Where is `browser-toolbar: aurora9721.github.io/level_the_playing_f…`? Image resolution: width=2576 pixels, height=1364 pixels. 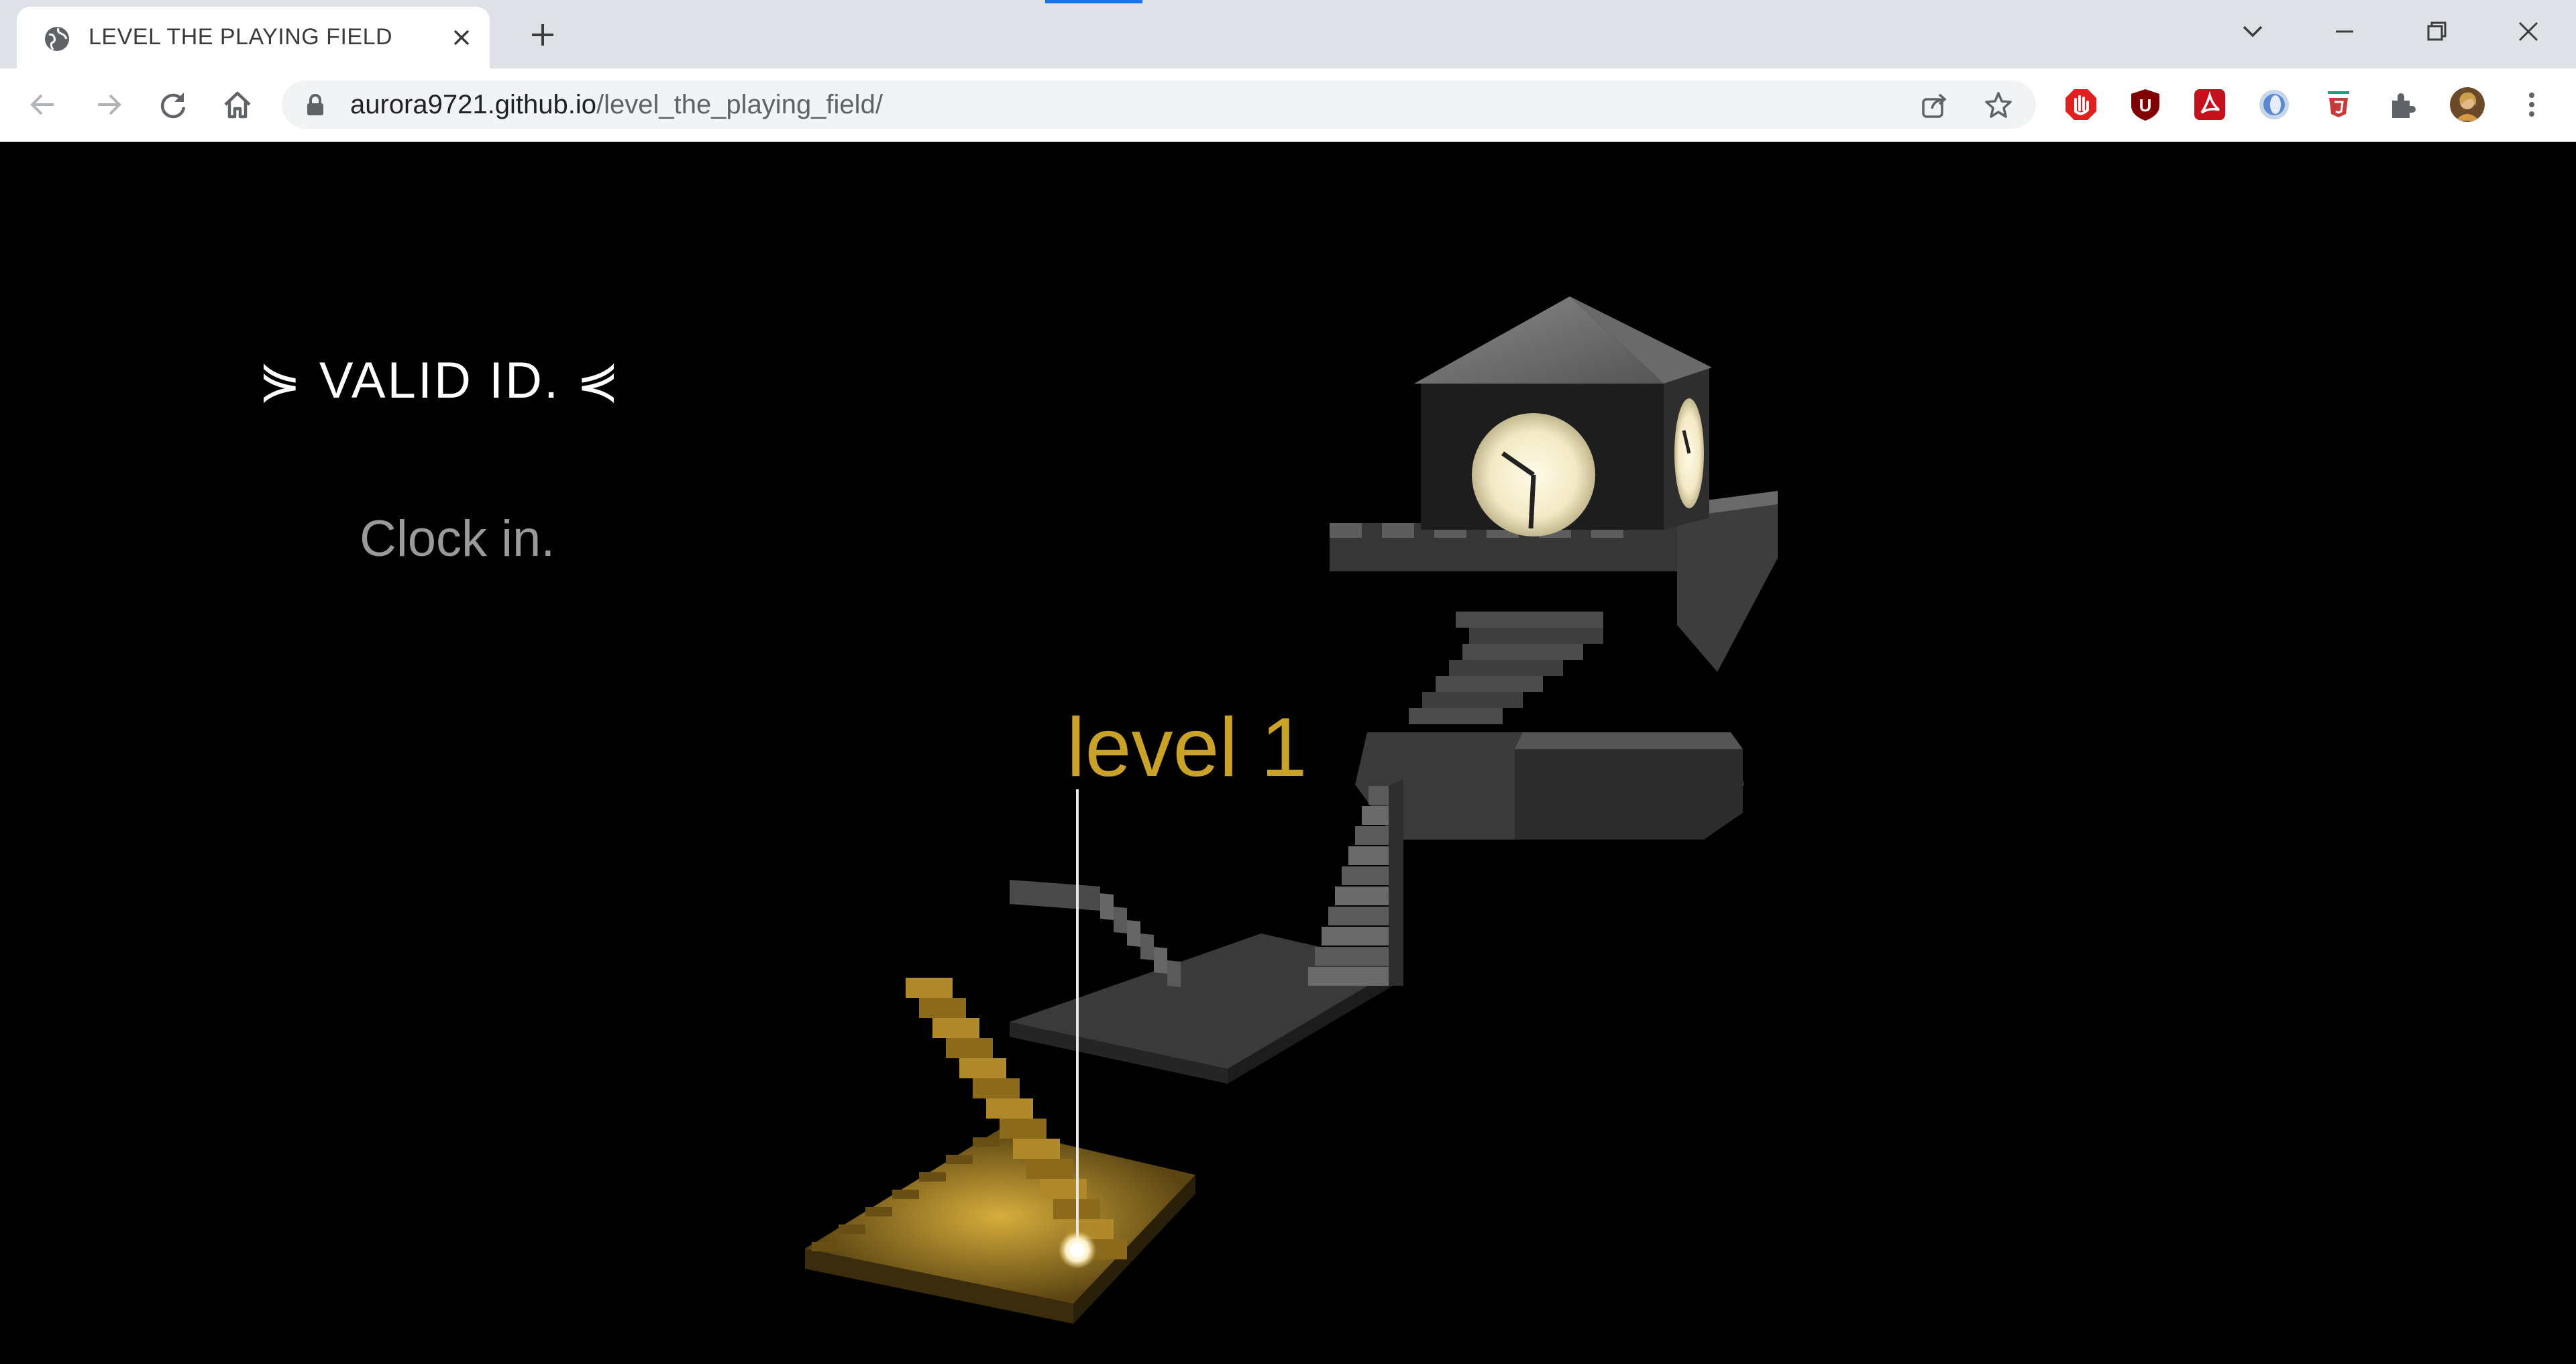 browser-toolbar: aurora9721.github.io/level_the_playing_f… is located at coordinates (1288, 105).